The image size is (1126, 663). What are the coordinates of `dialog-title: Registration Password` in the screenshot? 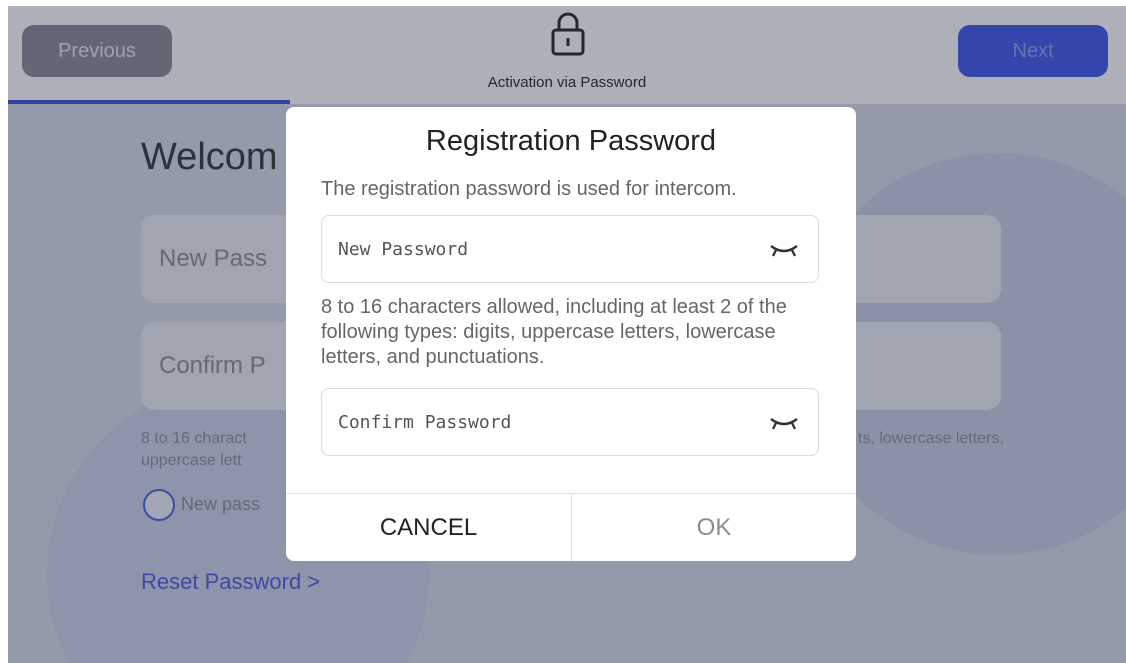 It's located at (571, 141).